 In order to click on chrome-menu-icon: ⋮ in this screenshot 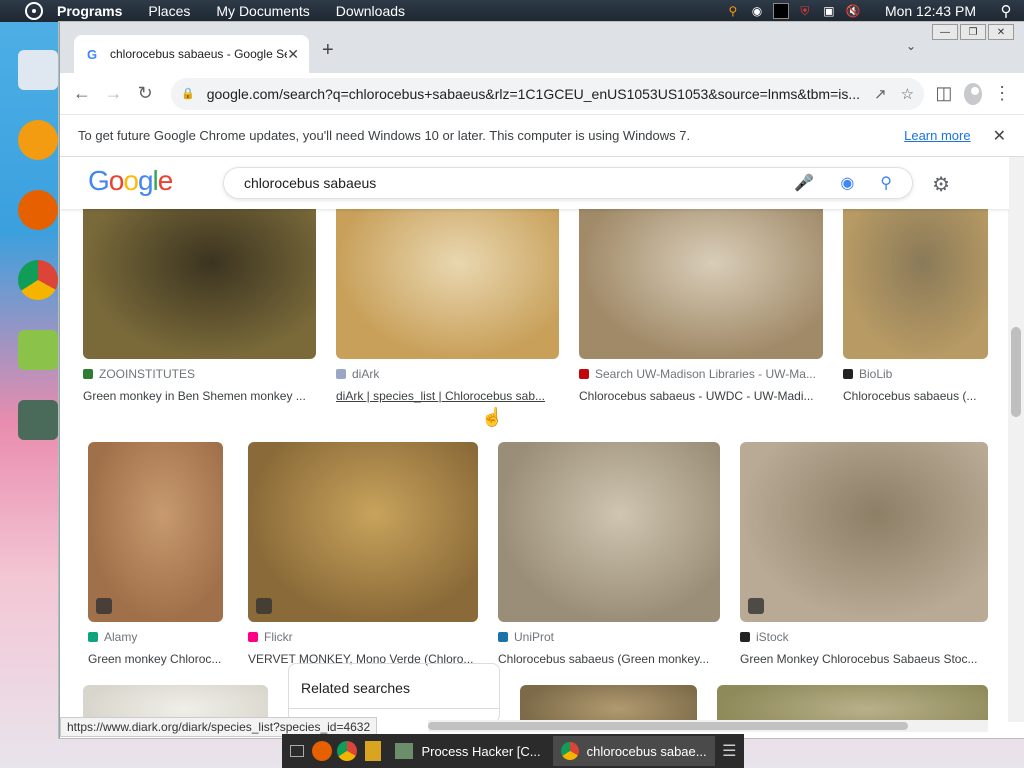, I will do `click(1002, 94)`.